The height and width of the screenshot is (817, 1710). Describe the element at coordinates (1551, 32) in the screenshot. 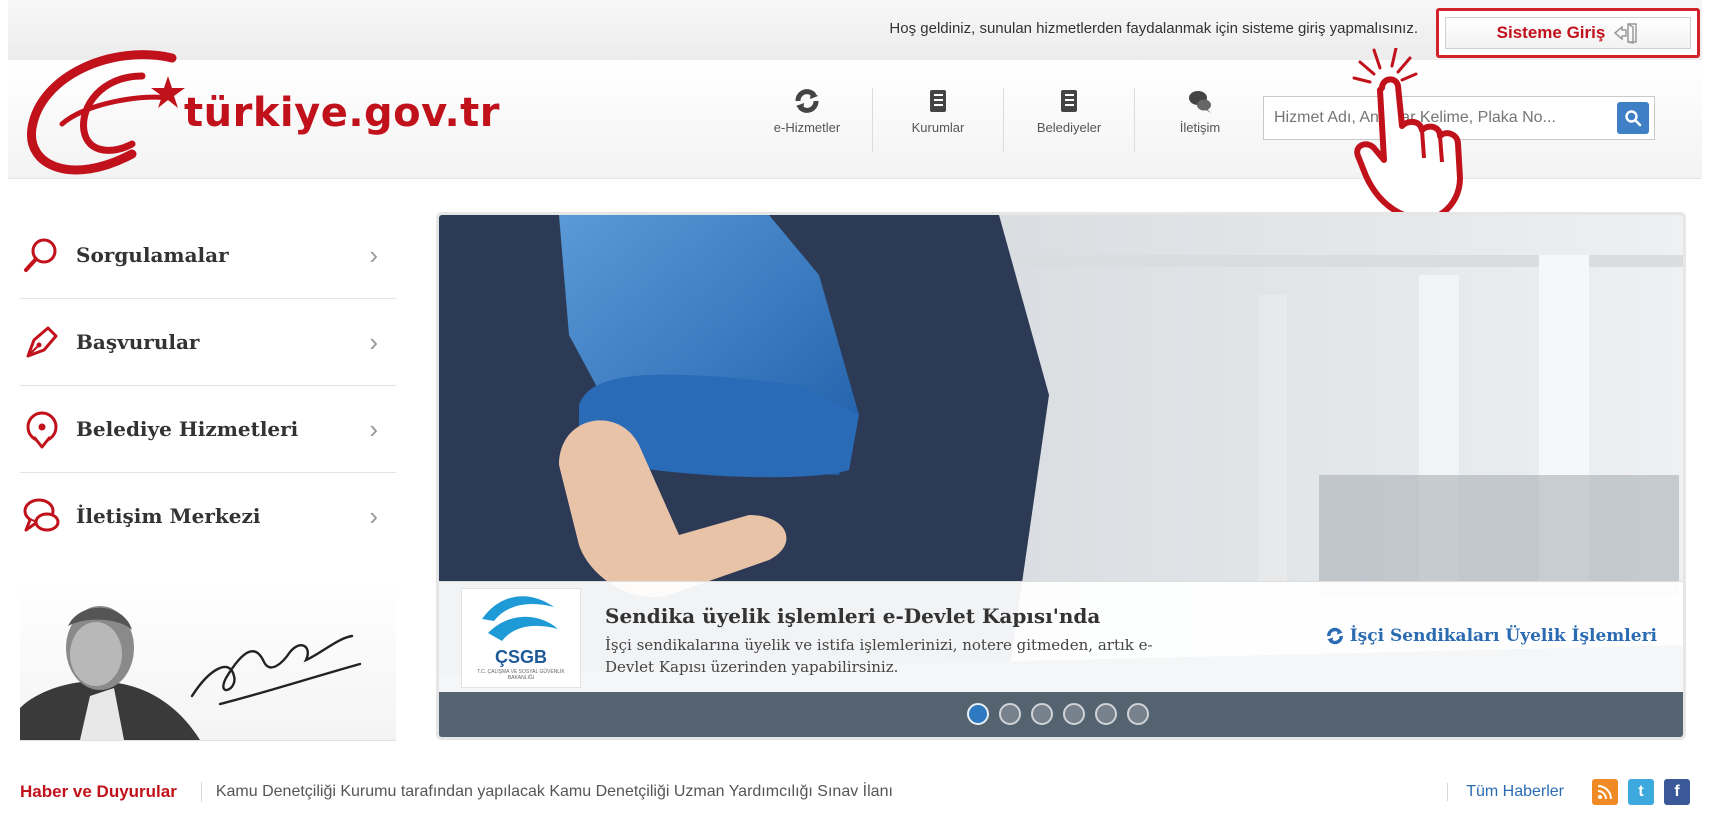

I see `login-label: Sisteme Giriş` at that location.